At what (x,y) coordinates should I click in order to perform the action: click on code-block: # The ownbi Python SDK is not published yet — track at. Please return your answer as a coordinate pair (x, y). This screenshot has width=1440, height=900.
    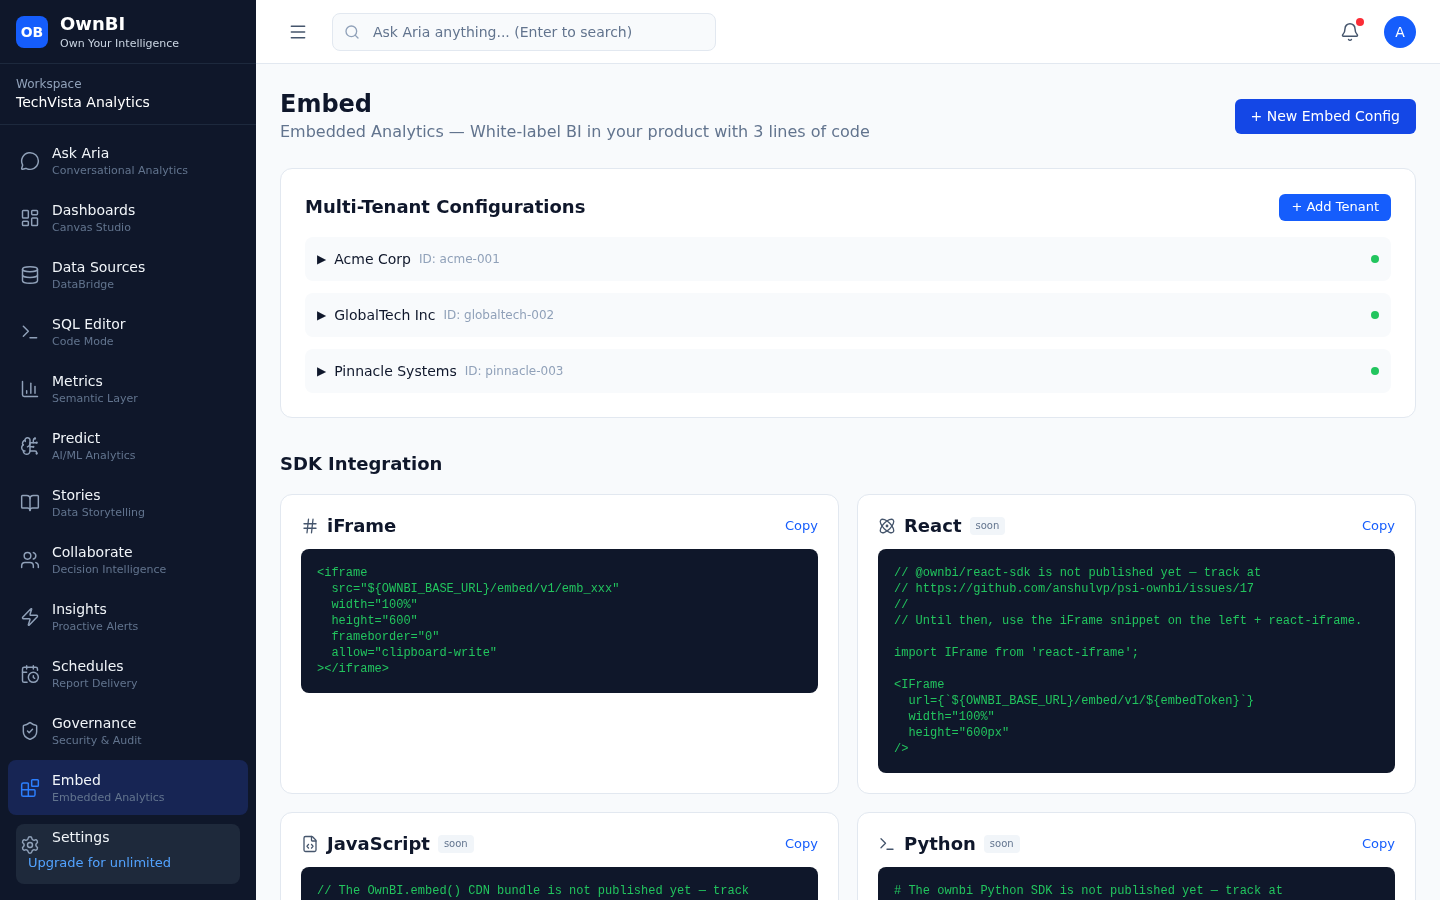
    Looking at the image, I should click on (1136, 883).